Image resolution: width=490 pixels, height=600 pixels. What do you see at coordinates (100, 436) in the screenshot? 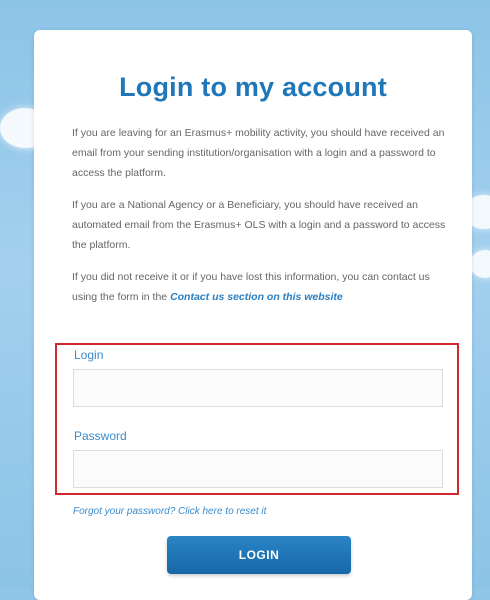
I see `password-label: Password` at bounding box center [100, 436].